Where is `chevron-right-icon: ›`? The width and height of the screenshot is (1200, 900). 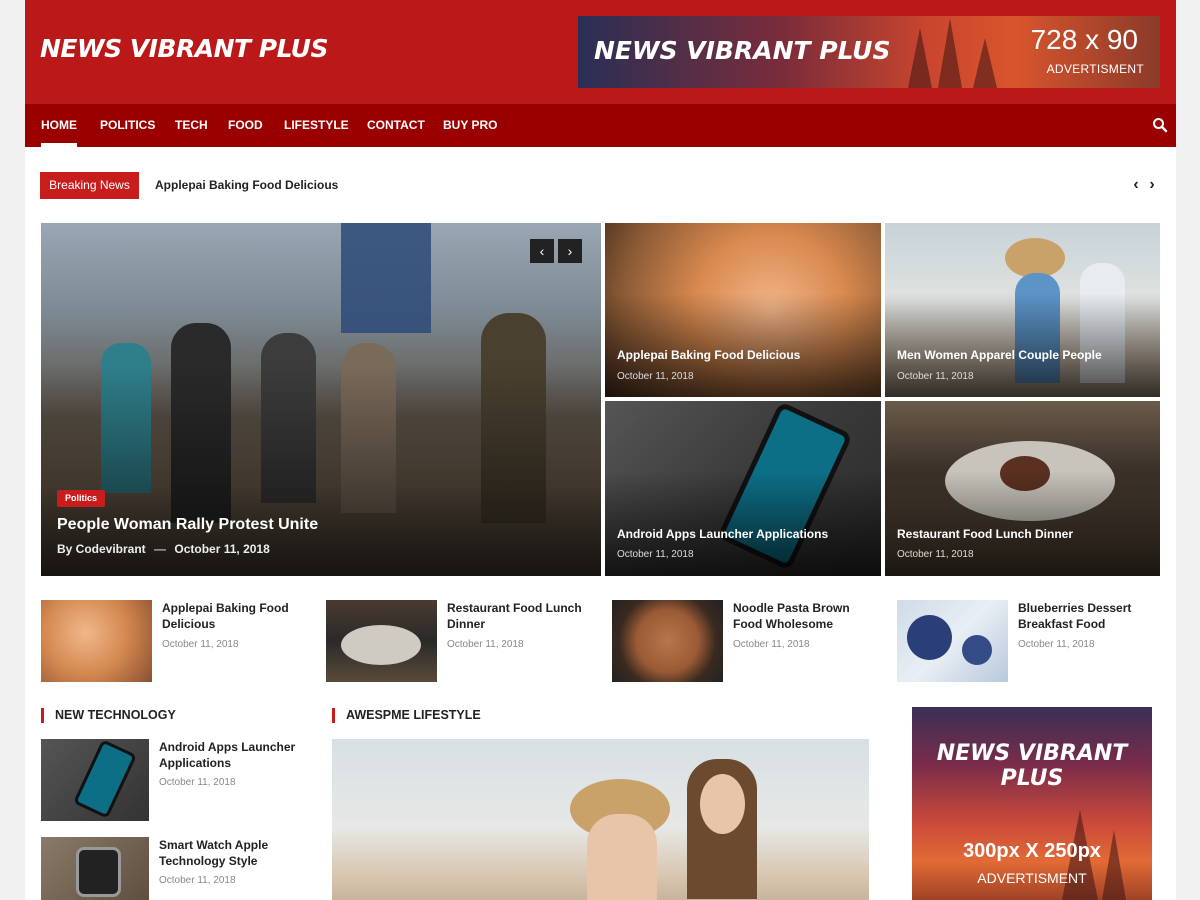
chevron-right-icon: › is located at coordinates (1152, 185).